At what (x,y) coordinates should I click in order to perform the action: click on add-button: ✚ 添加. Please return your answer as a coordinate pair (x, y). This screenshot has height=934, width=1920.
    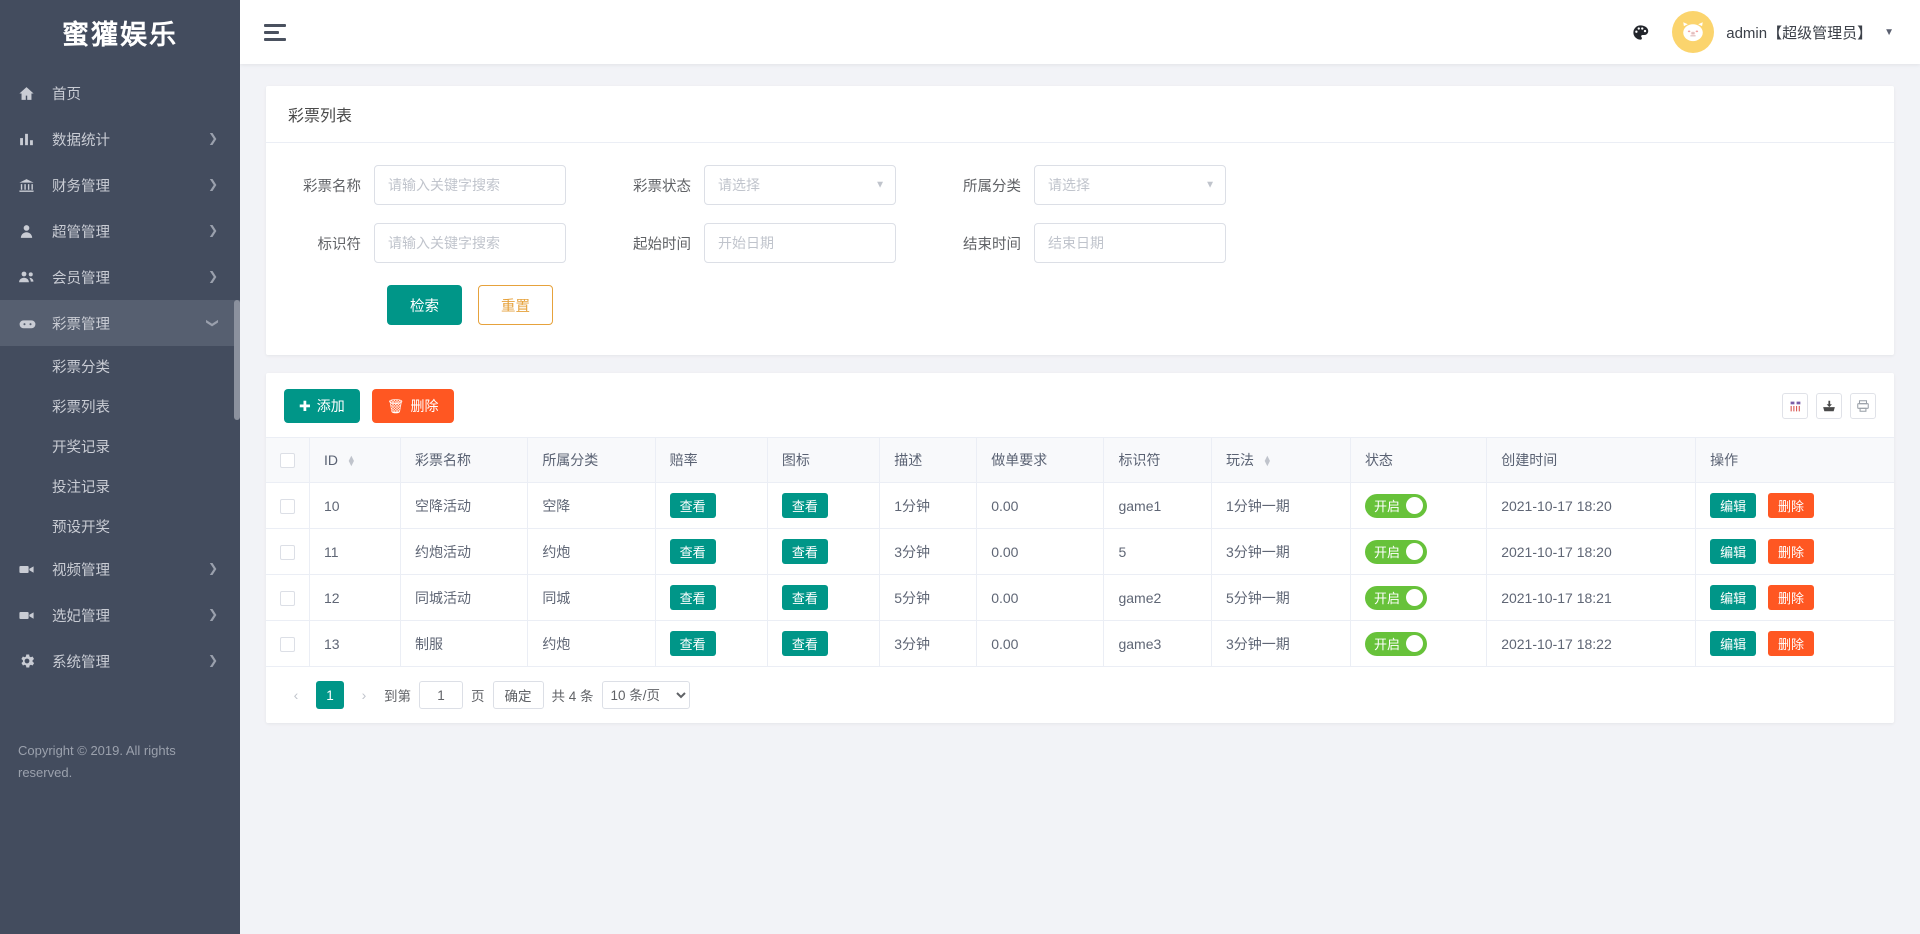
    Looking at the image, I should click on (322, 406).